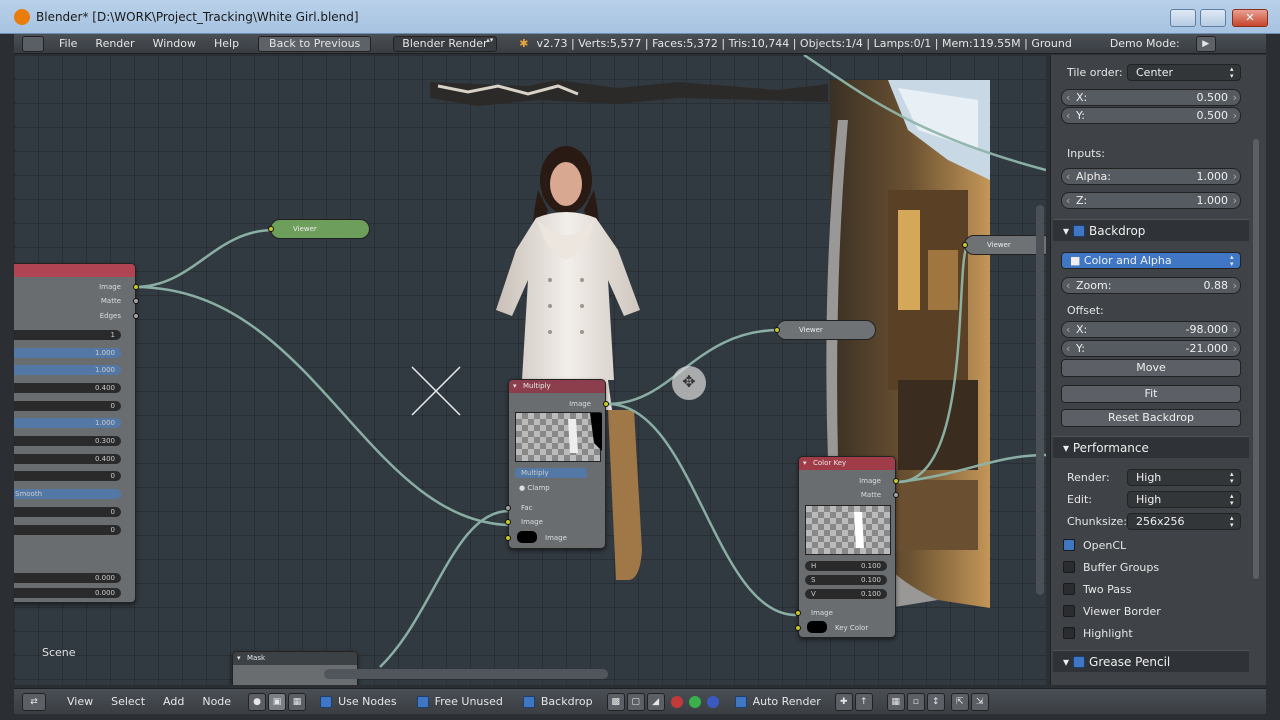 Image resolution: width=1280 pixels, height=720 pixels. Describe the element at coordinates (557, 701) in the screenshot. I see `backdrop-toggle: Backdrop` at that location.